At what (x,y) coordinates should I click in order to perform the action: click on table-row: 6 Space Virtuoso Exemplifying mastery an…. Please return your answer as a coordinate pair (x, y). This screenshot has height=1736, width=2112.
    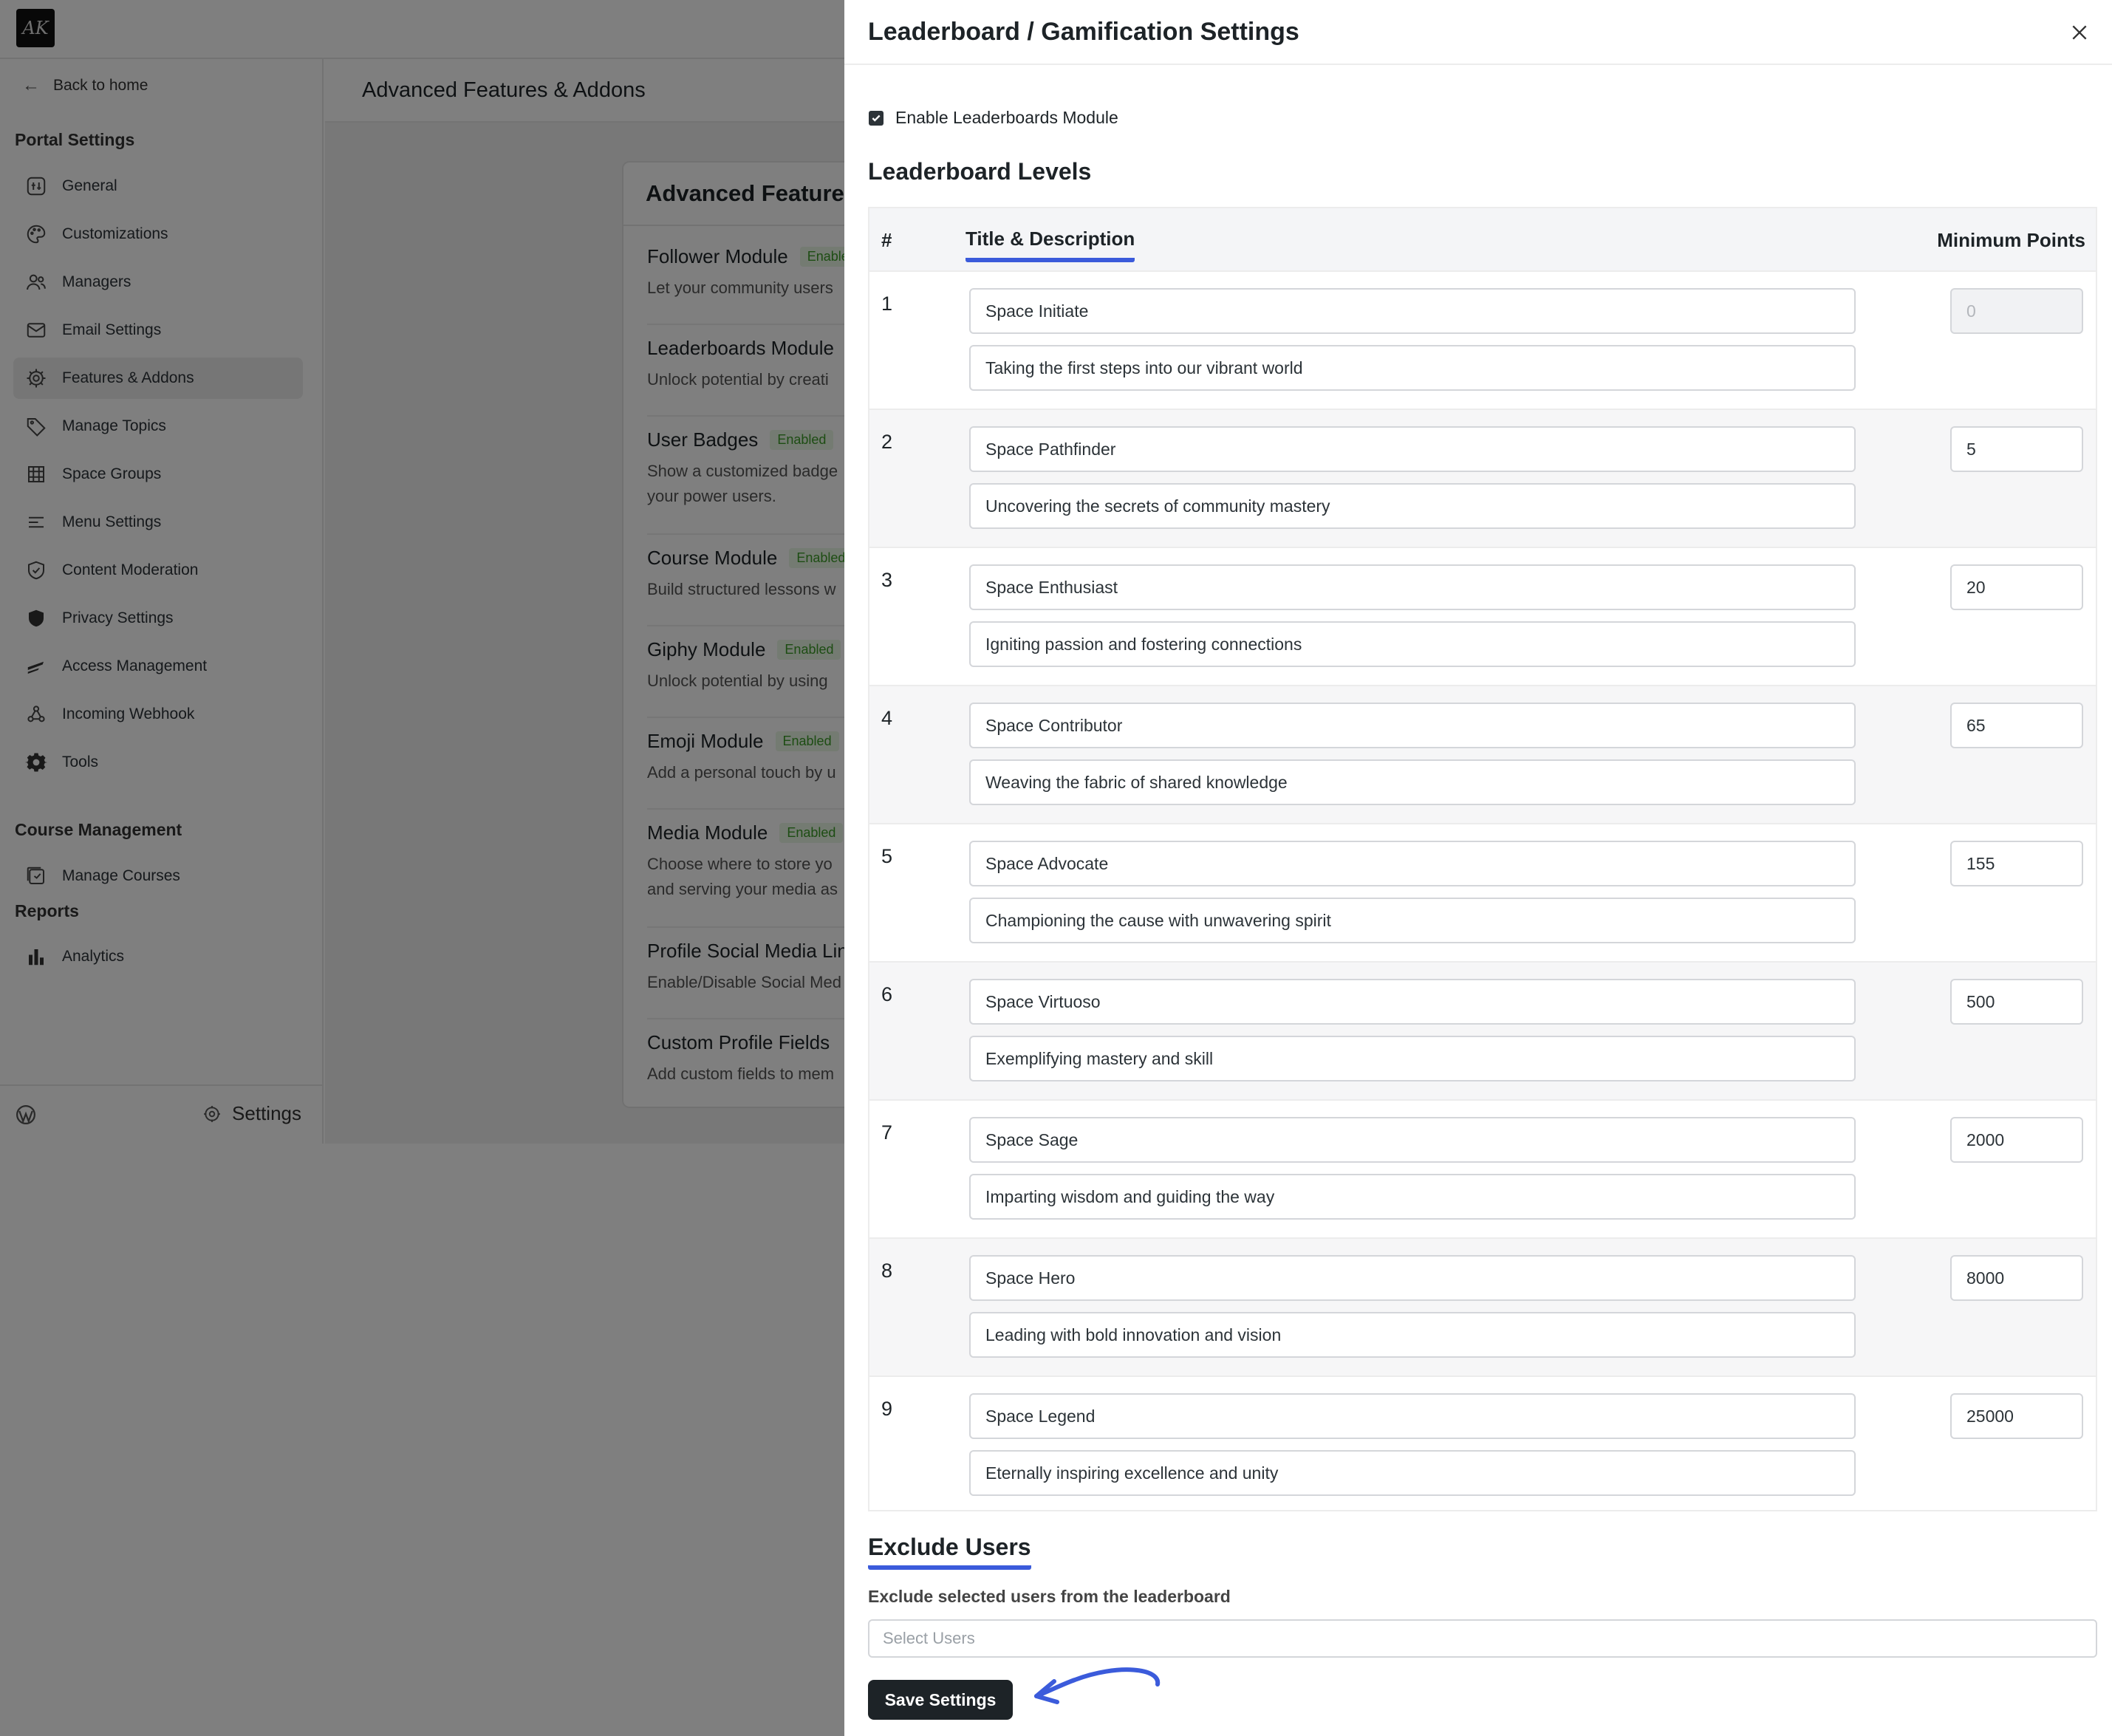
    Looking at the image, I should click on (1483, 1032).